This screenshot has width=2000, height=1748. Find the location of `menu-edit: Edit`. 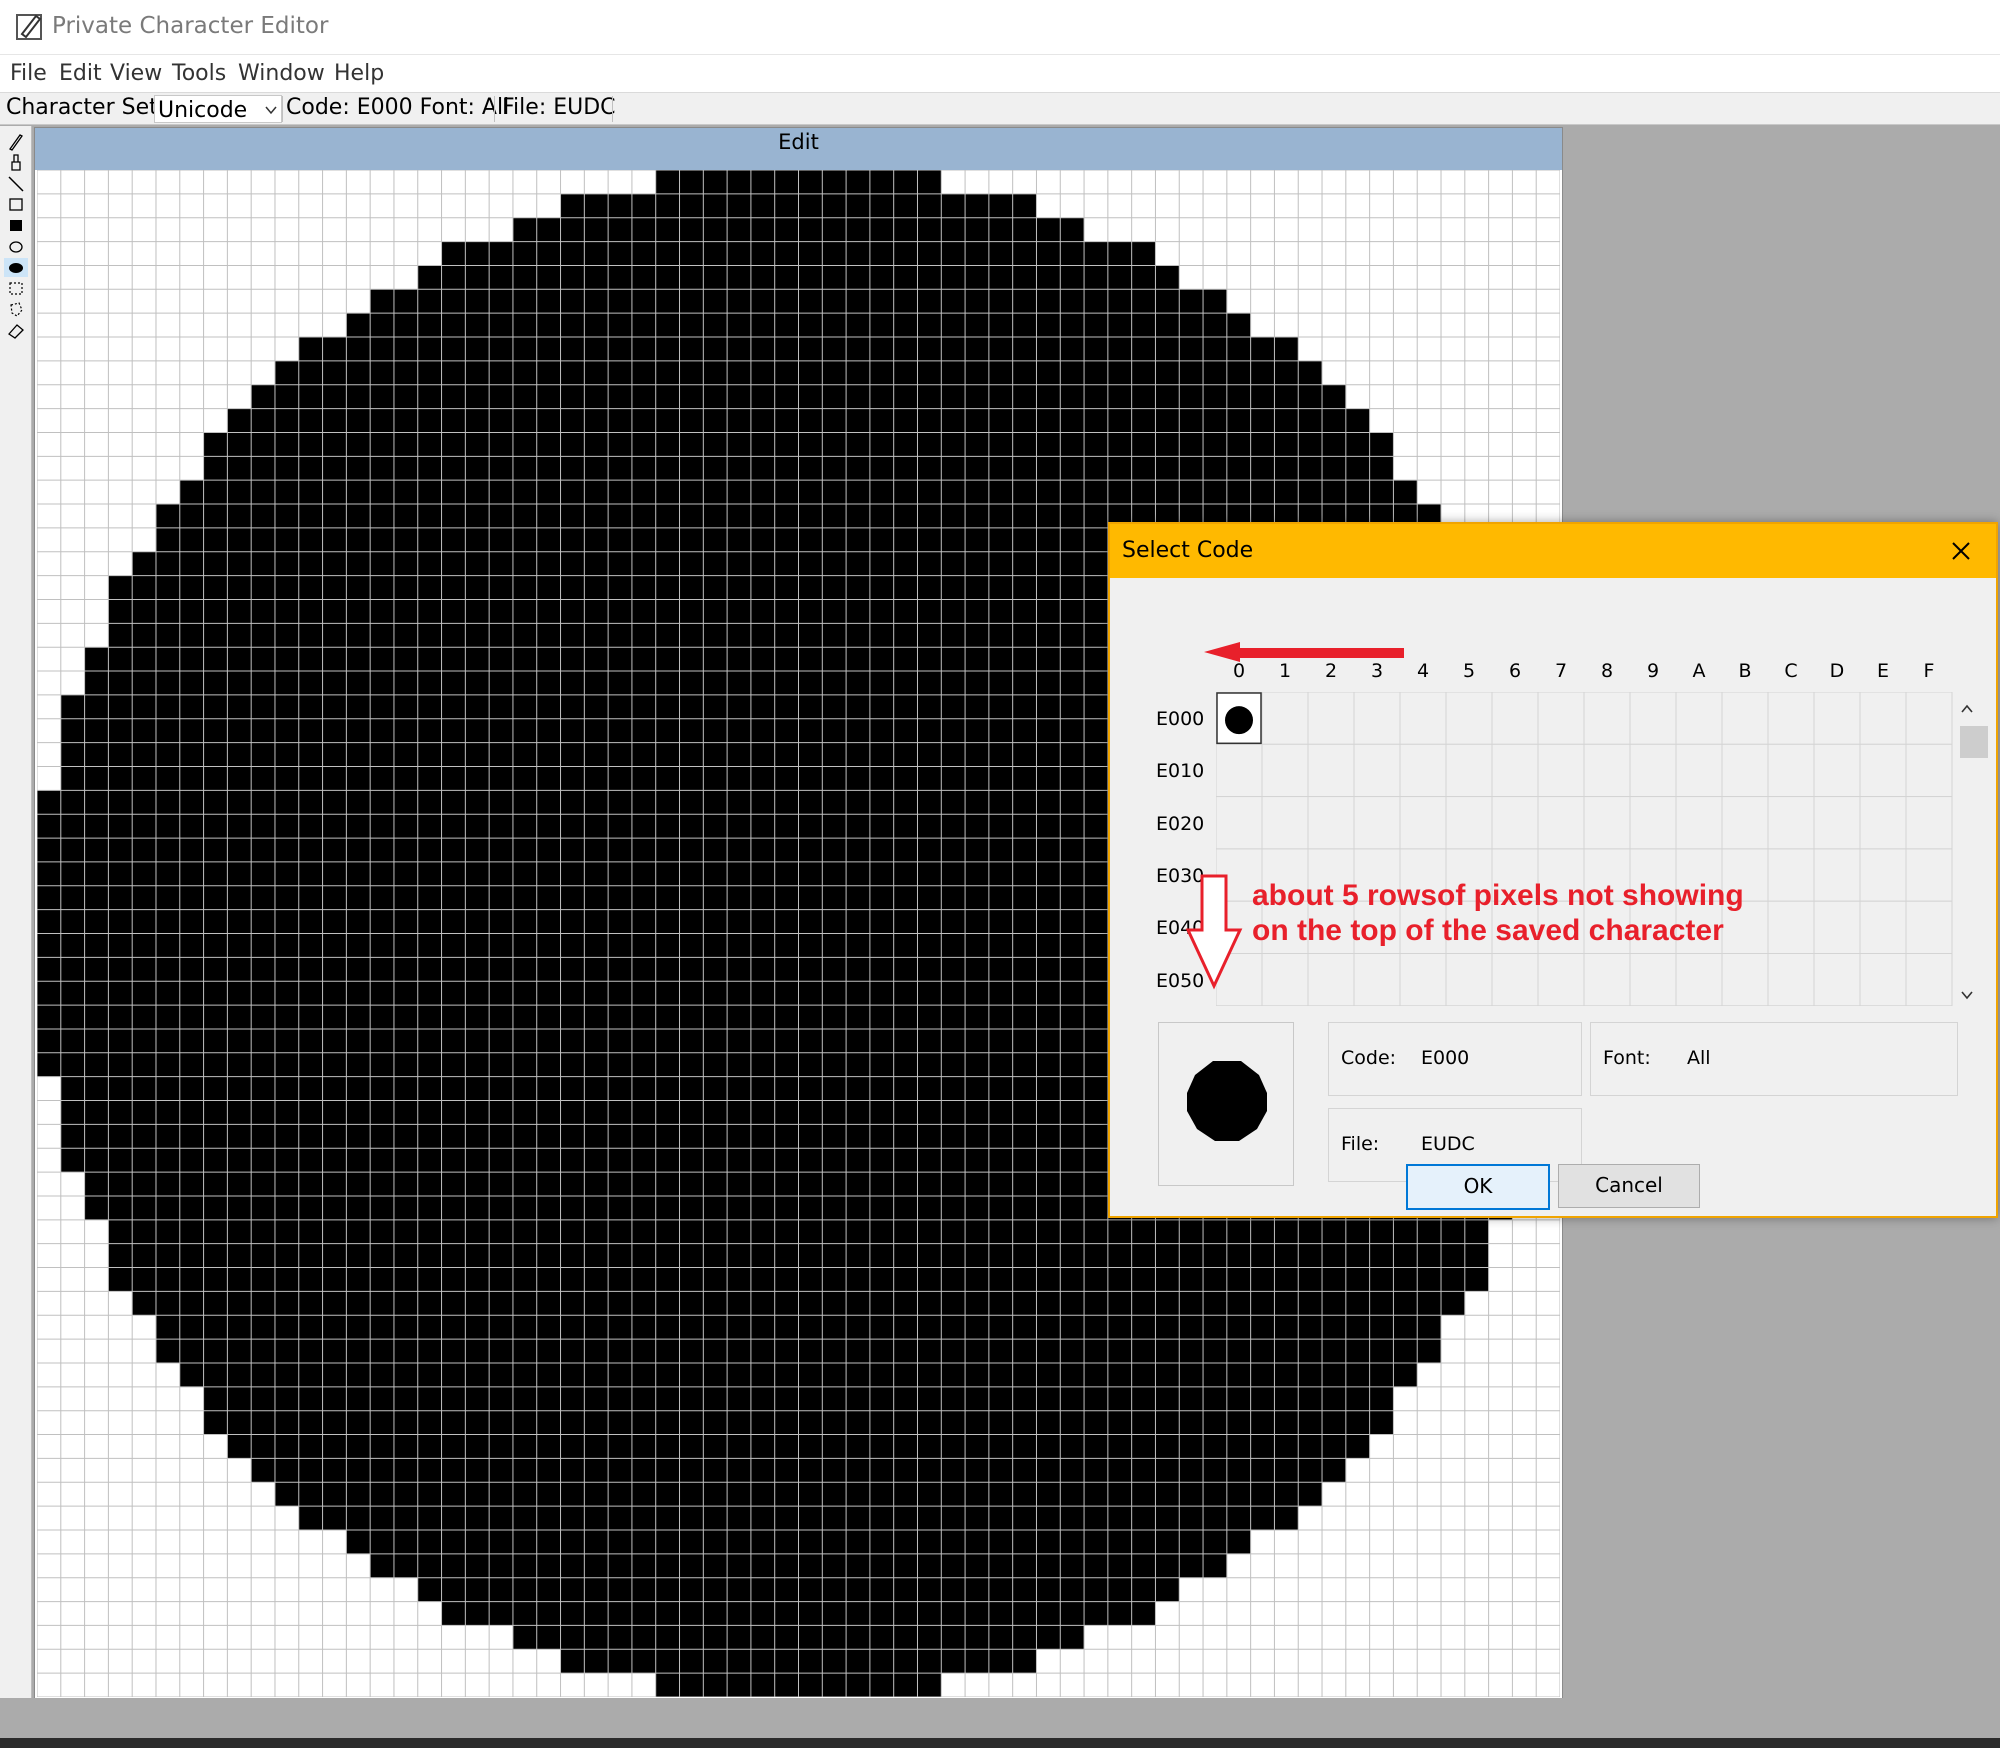

menu-edit: Edit is located at coordinates (80, 73).